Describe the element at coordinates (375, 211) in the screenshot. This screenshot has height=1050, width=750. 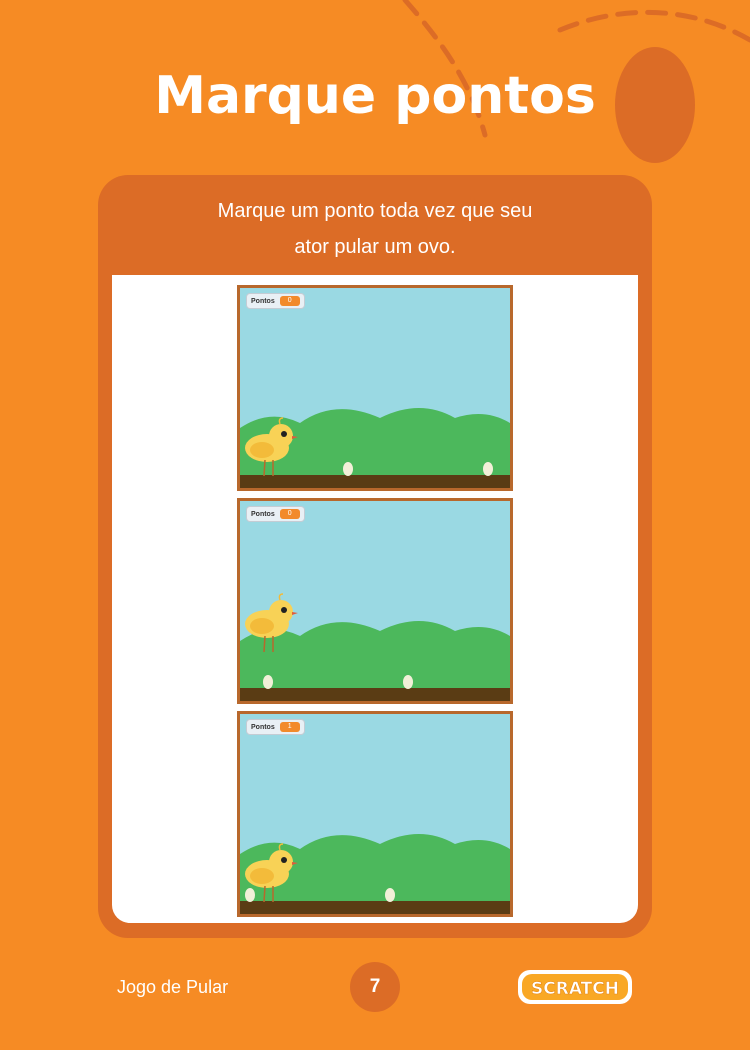
I see `instruction-line-1: Marque um ponto toda vez que seu` at that location.